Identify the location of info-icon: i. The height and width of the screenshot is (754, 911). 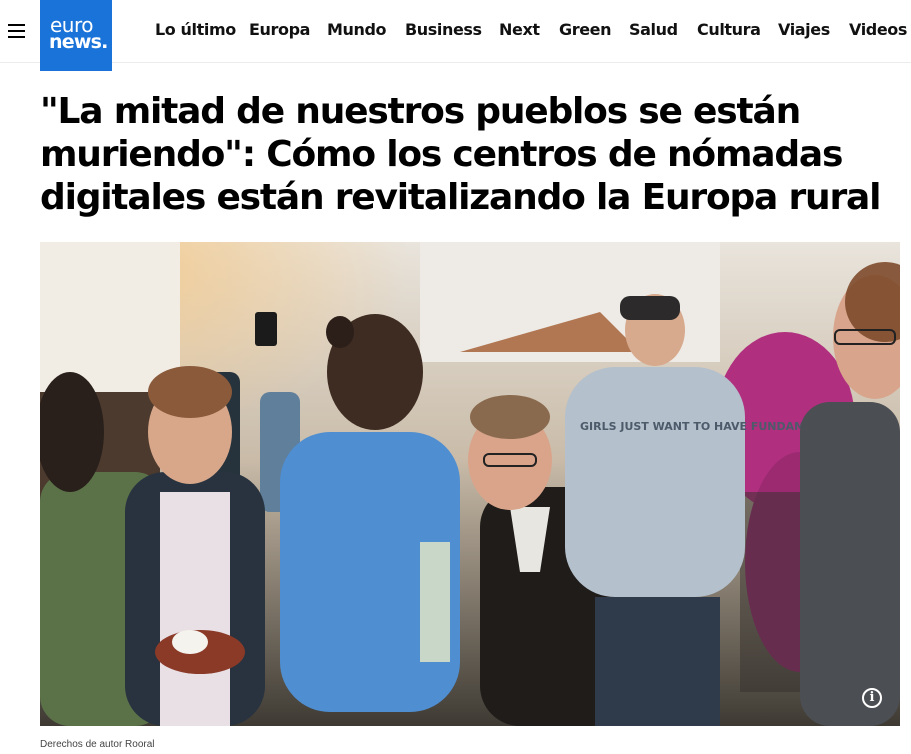
(872, 698).